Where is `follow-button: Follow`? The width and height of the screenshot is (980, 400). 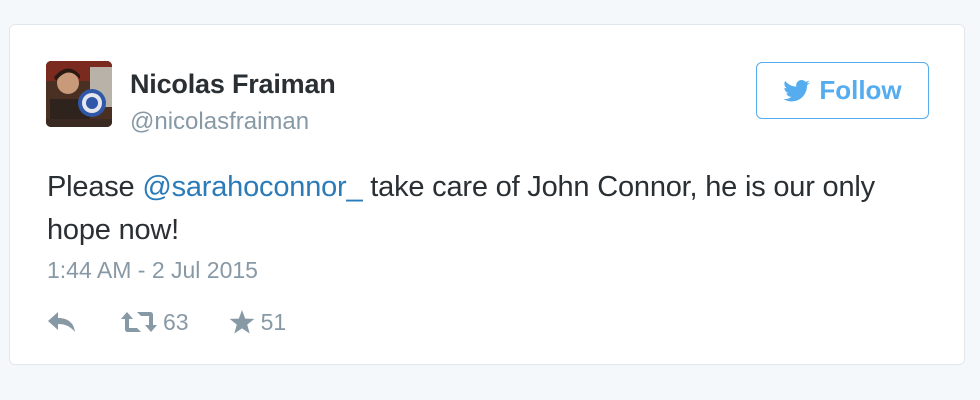 follow-button: Follow is located at coordinates (842, 90).